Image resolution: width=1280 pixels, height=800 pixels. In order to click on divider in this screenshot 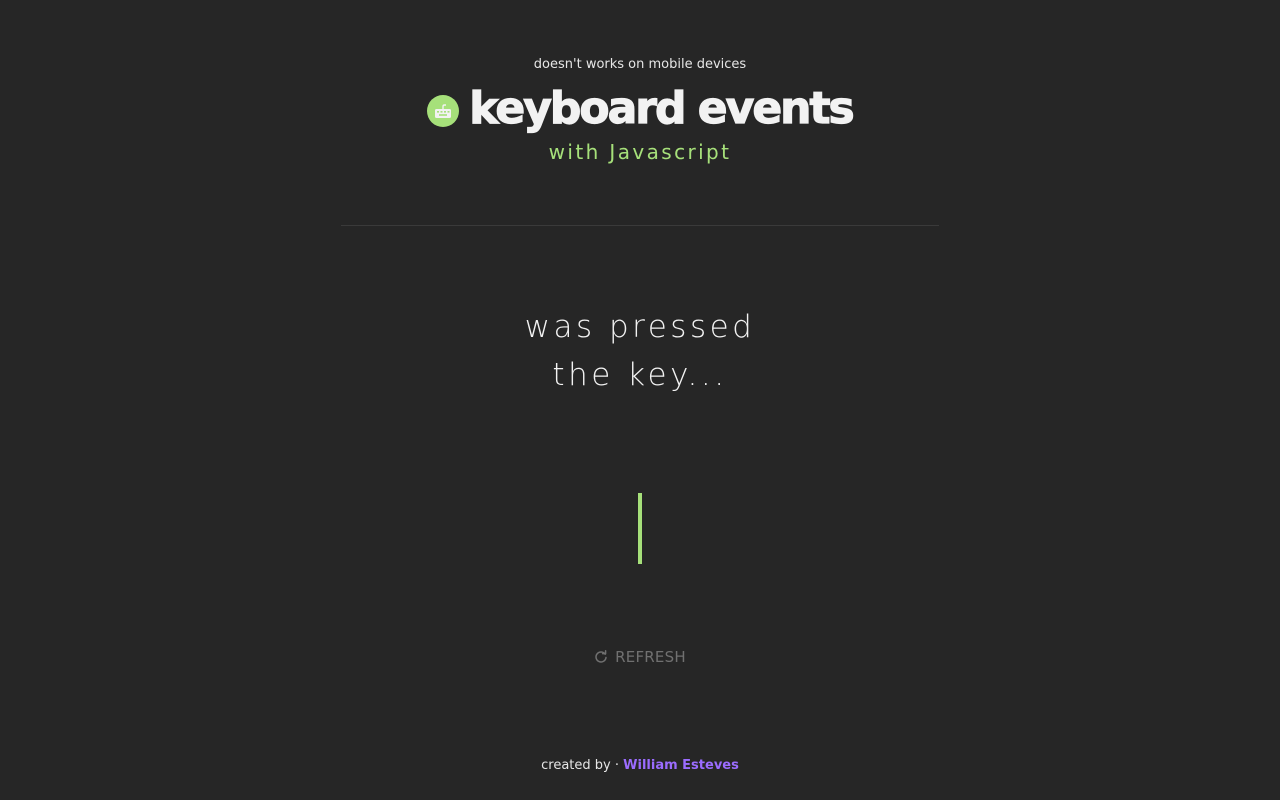, I will do `click(640, 225)`.